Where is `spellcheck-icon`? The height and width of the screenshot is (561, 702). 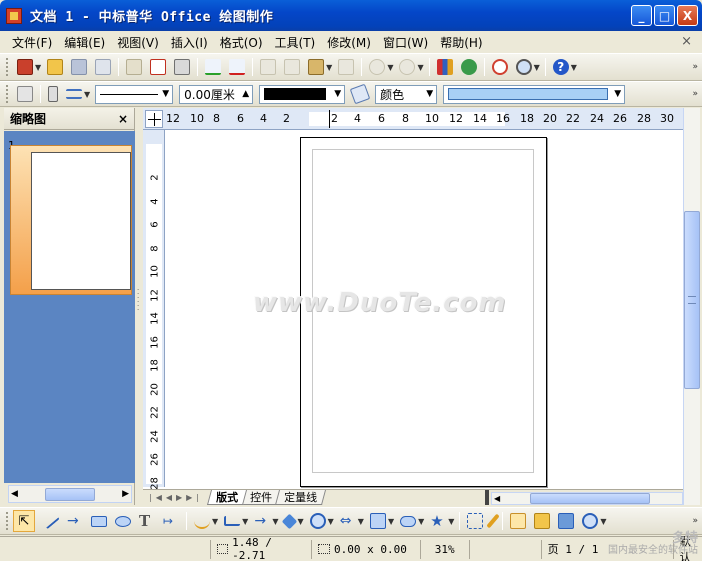
spellcheck-icon is located at coordinates (213, 67).